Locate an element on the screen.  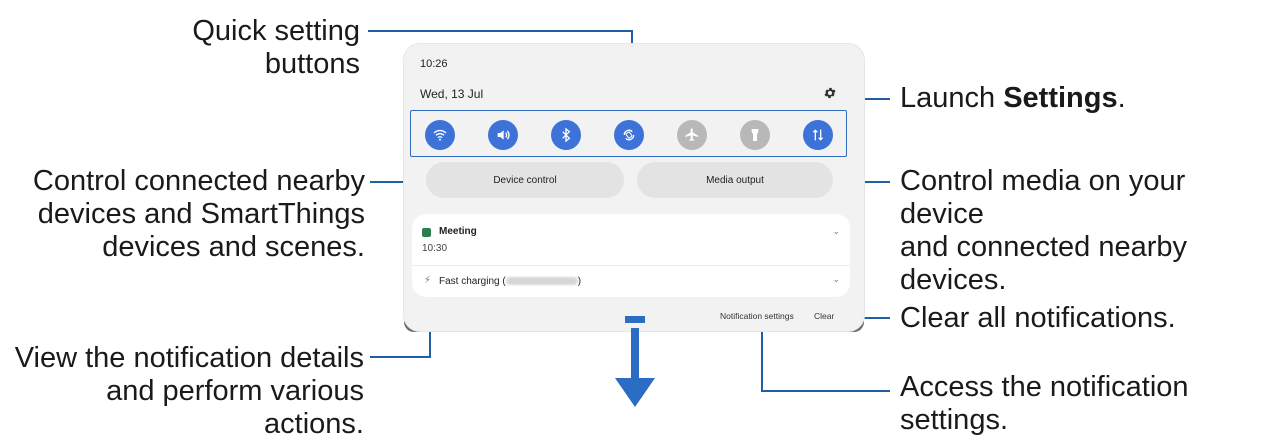
clock: 10:26 is located at coordinates (434, 64).